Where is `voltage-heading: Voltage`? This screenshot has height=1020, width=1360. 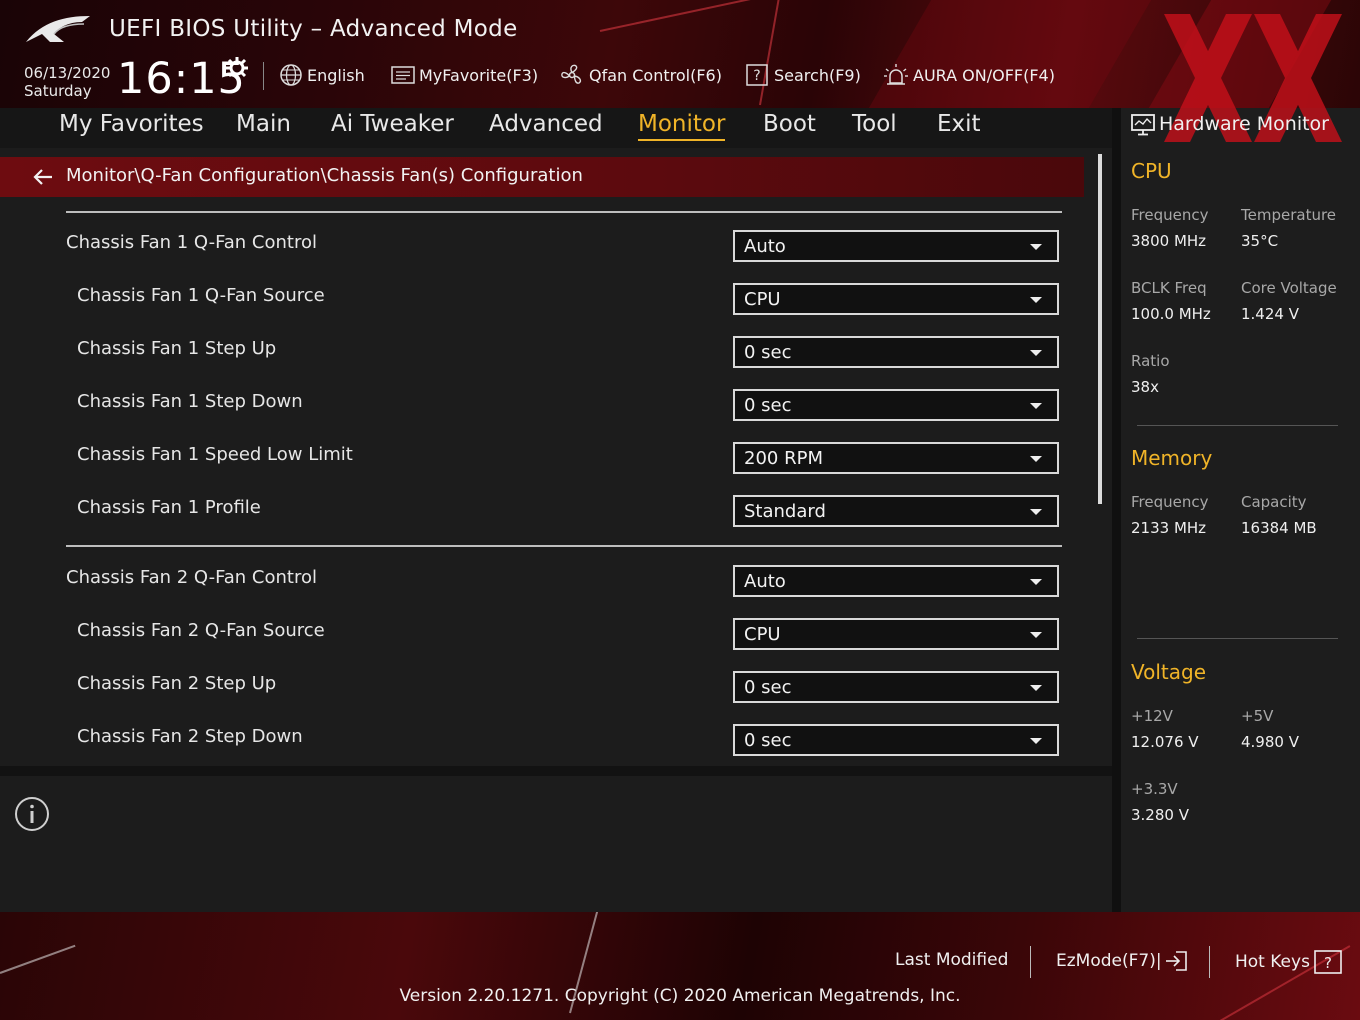
voltage-heading: Voltage is located at coordinates (1169, 672).